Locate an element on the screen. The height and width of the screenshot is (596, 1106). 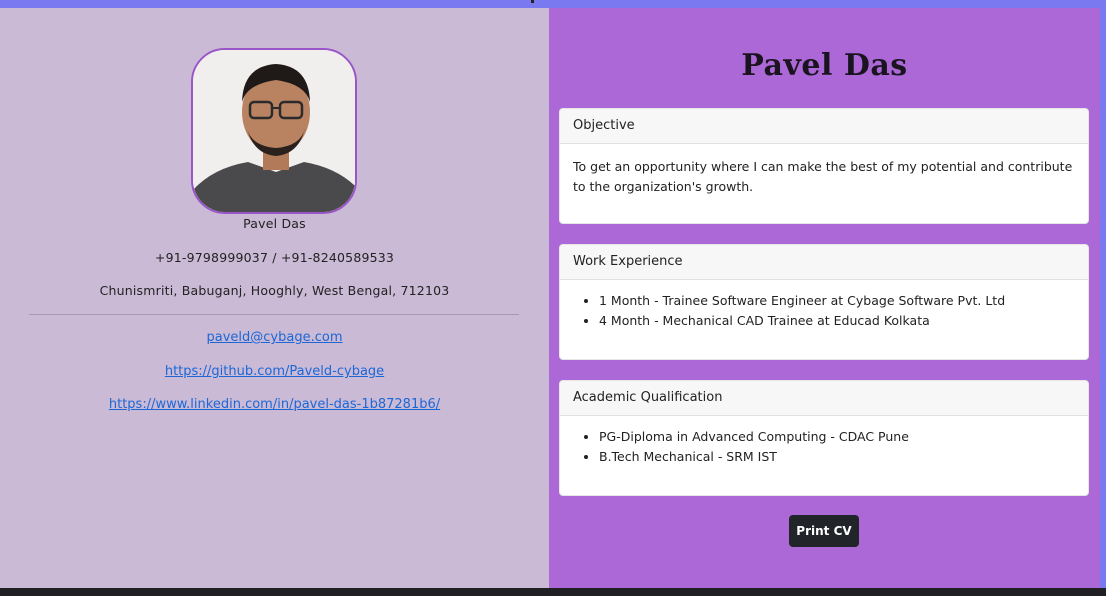
objective-header: Objective is located at coordinates (824, 126).